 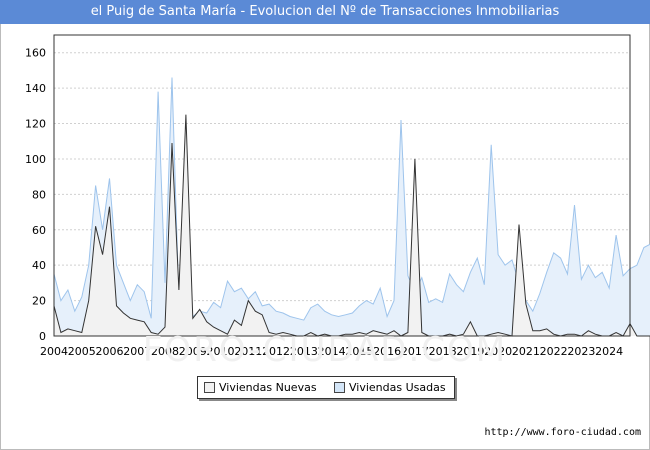 What do you see at coordinates (268, 387) in the screenshot?
I see `legend-label-nuevas: Viviendas Nuevas` at bounding box center [268, 387].